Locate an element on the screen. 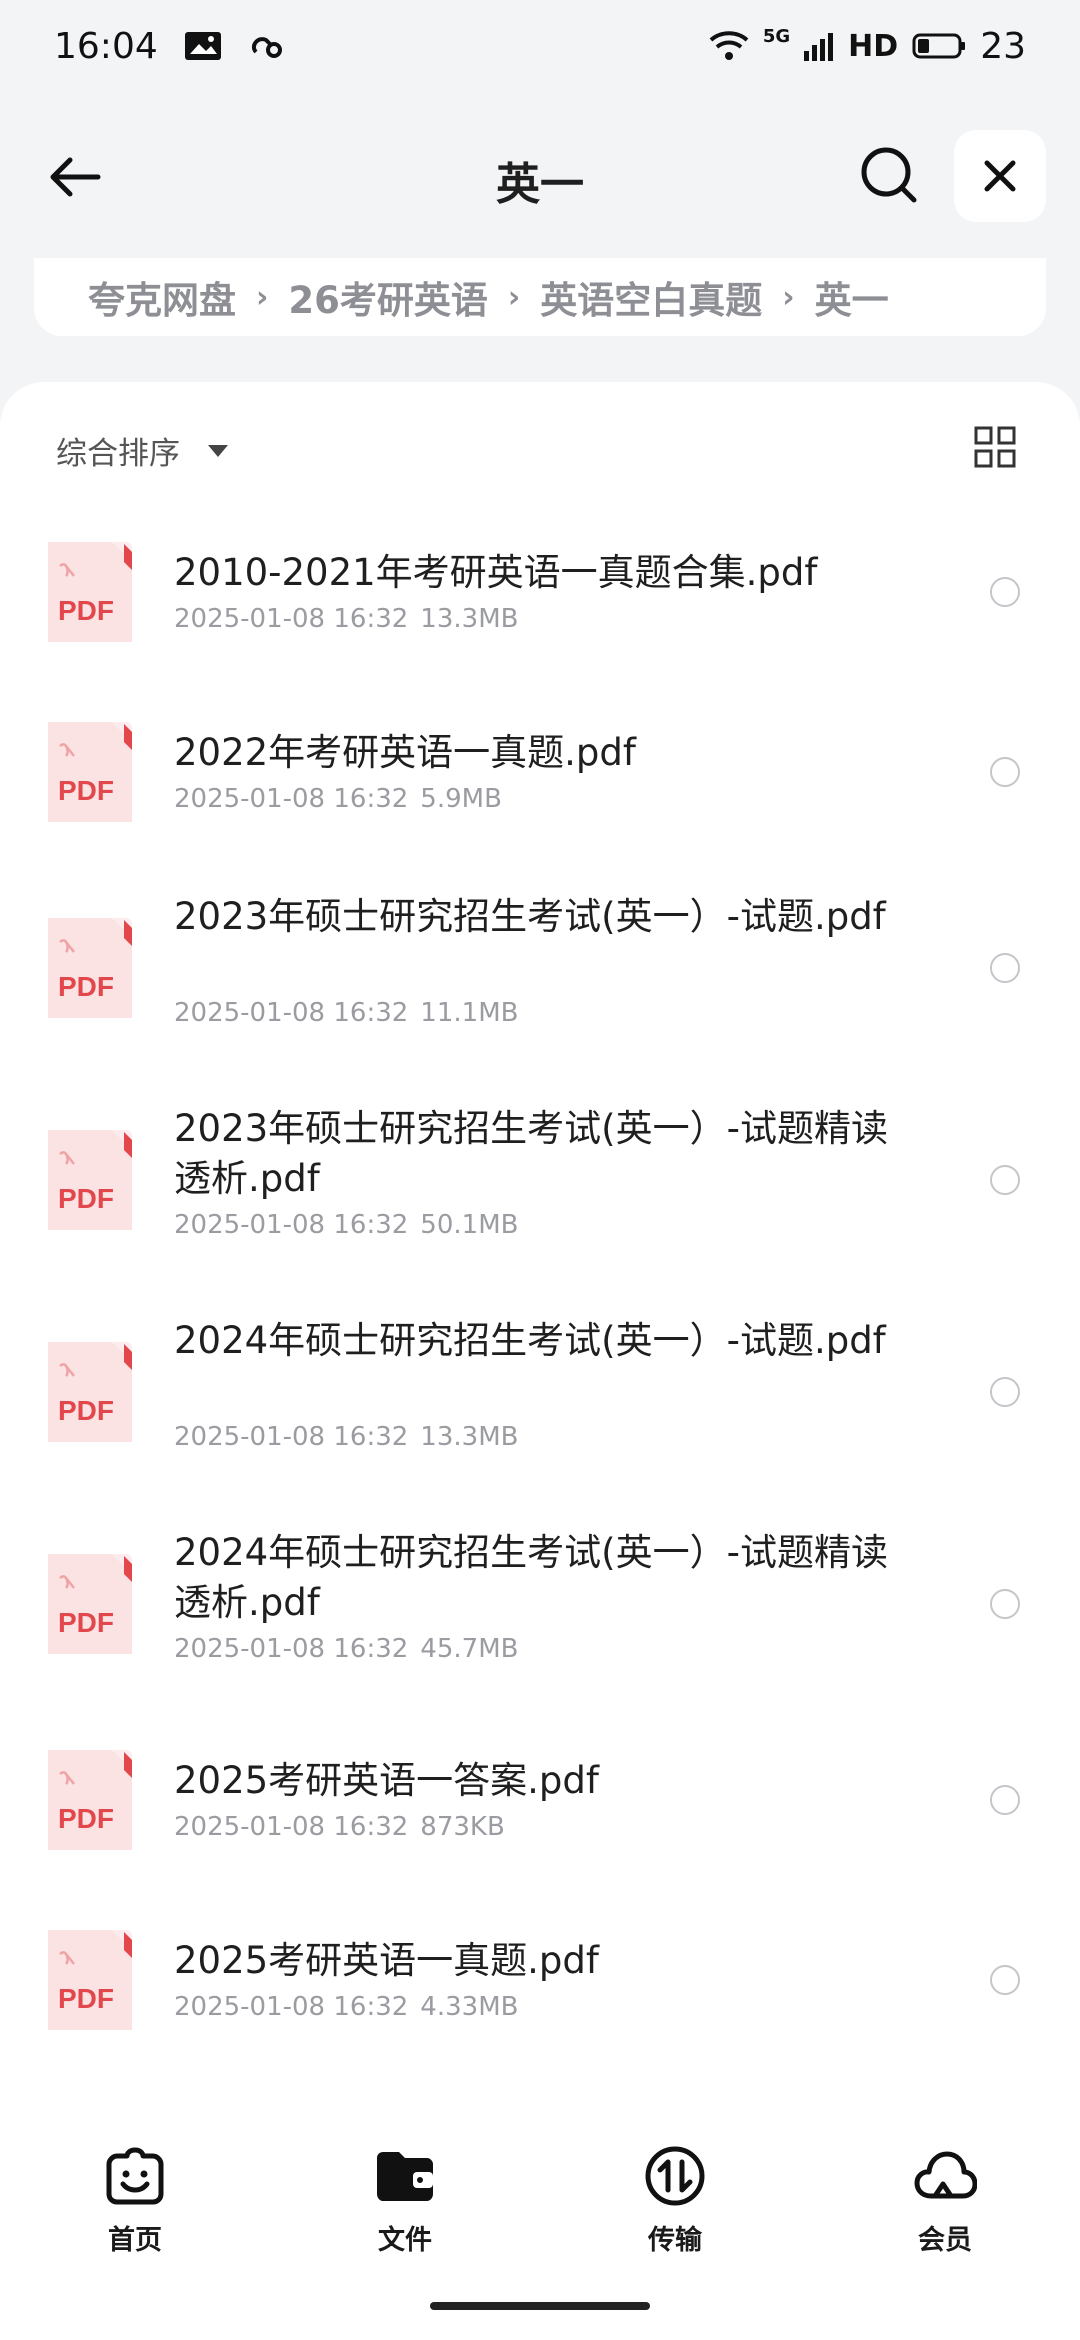 The height and width of the screenshot is (2340, 1080). battery-level: 23 is located at coordinates (1003, 46).